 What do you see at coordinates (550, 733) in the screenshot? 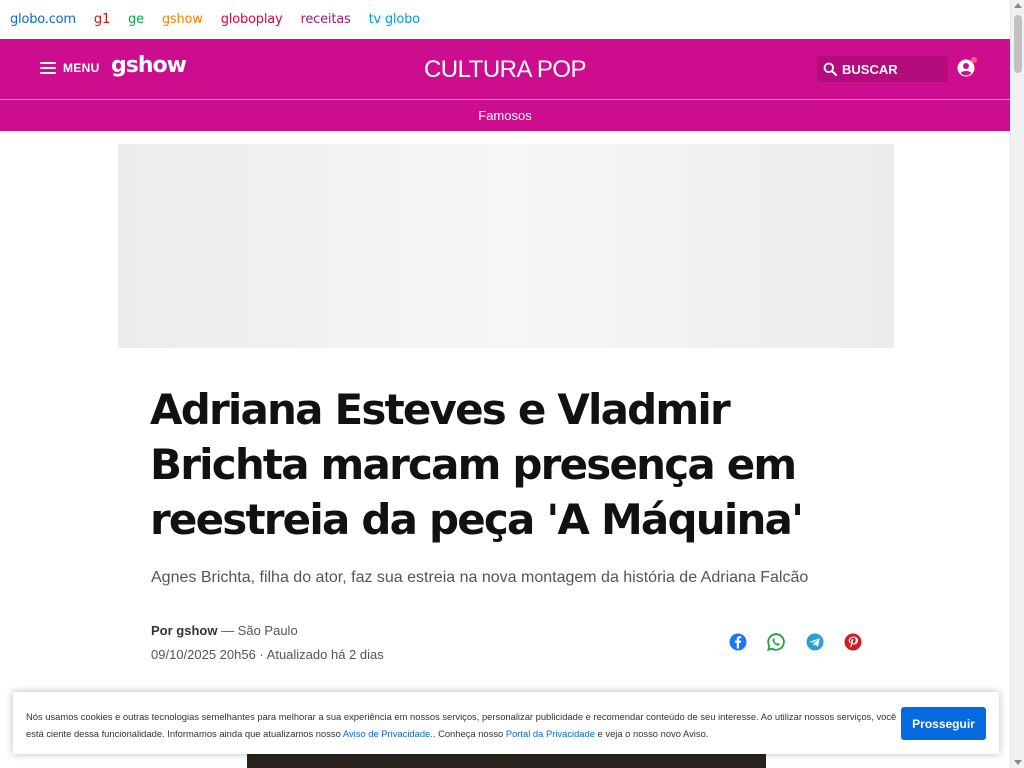
I see `privacy-portal-link: Portal da Privacidade` at bounding box center [550, 733].